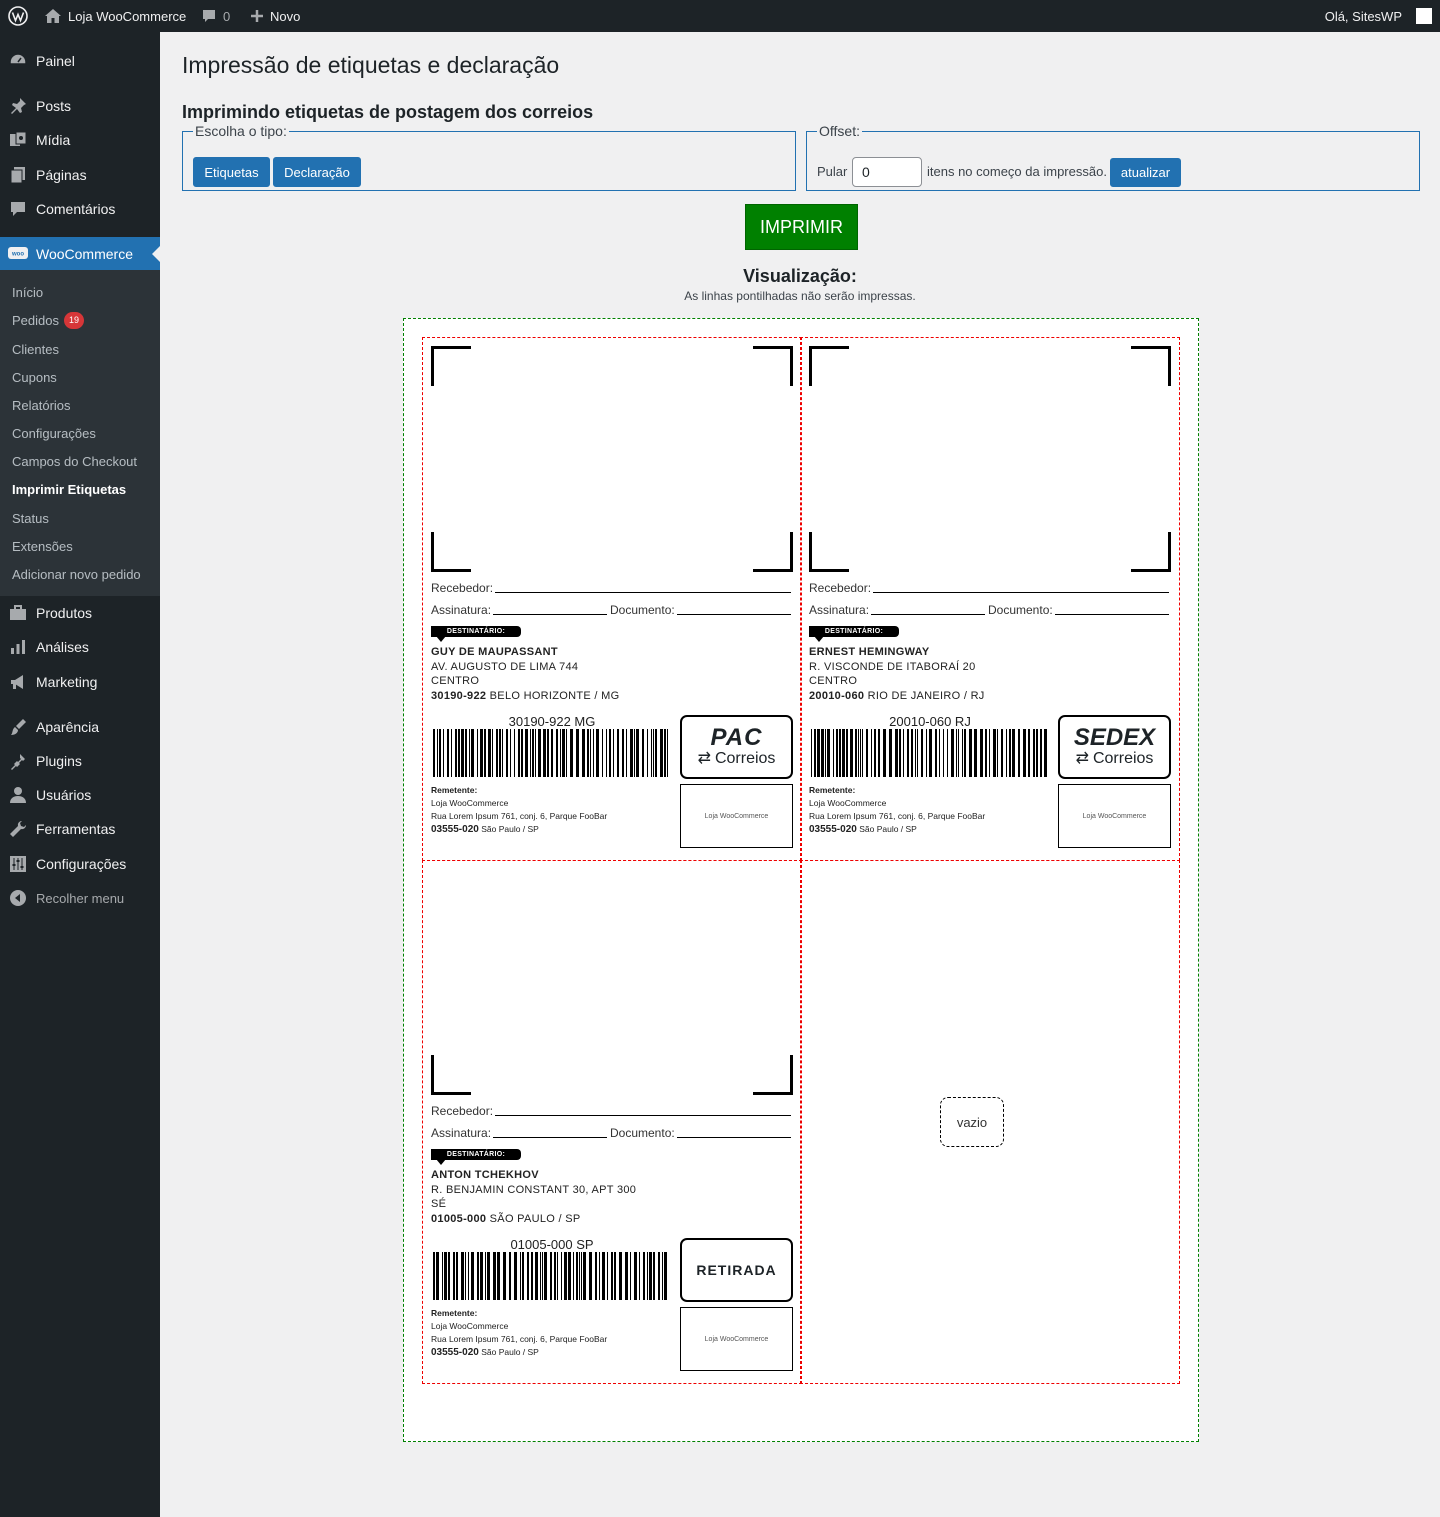  I want to click on document-line, so click(734, 614).